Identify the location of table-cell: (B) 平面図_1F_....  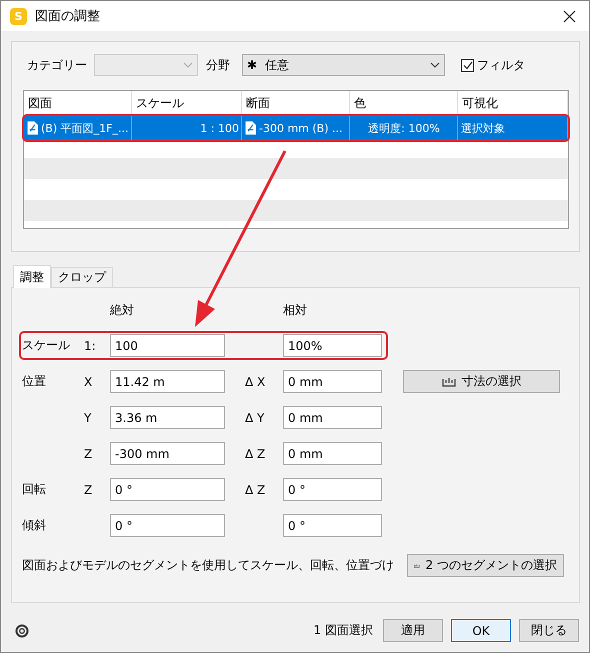
(78, 128).